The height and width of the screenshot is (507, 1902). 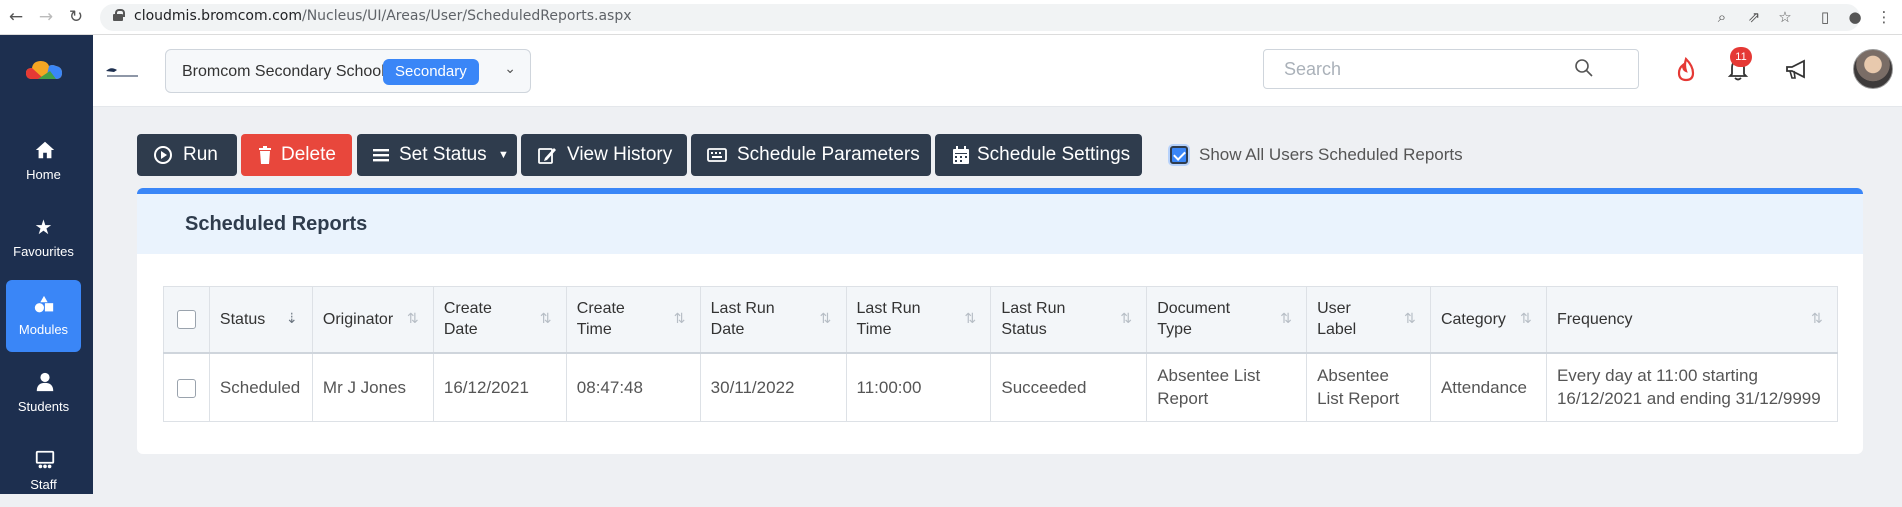 I want to click on col-frequency: Frequency ⇅, so click(x=1692, y=319).